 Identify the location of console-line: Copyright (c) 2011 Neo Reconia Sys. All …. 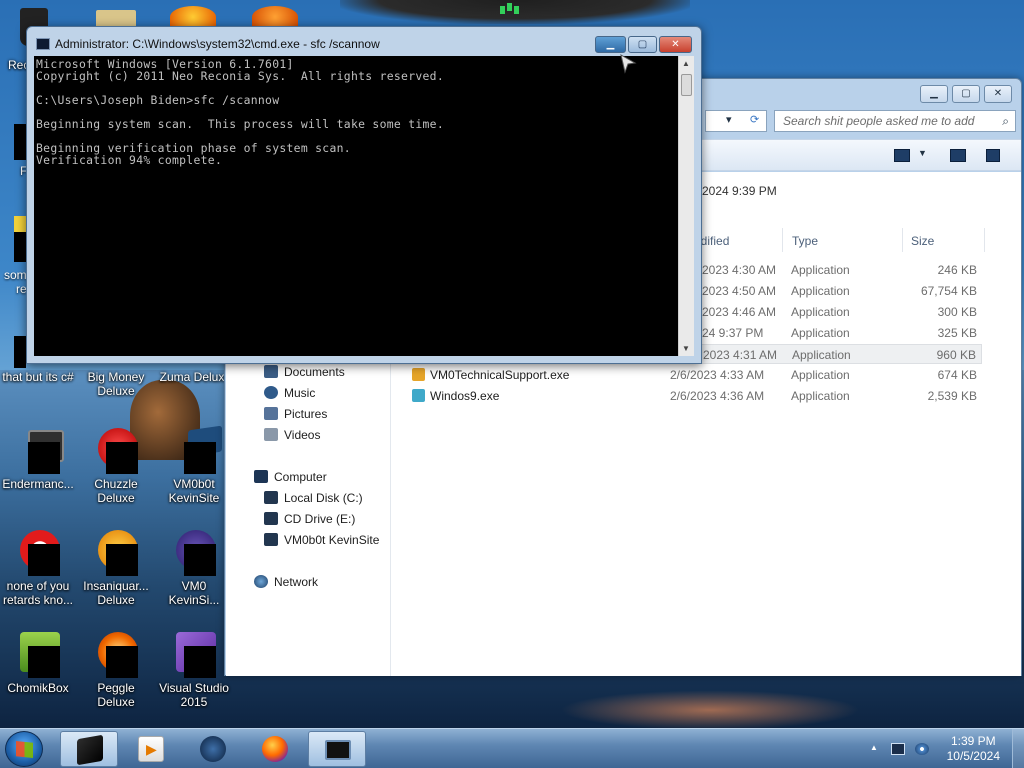
(240, 76).